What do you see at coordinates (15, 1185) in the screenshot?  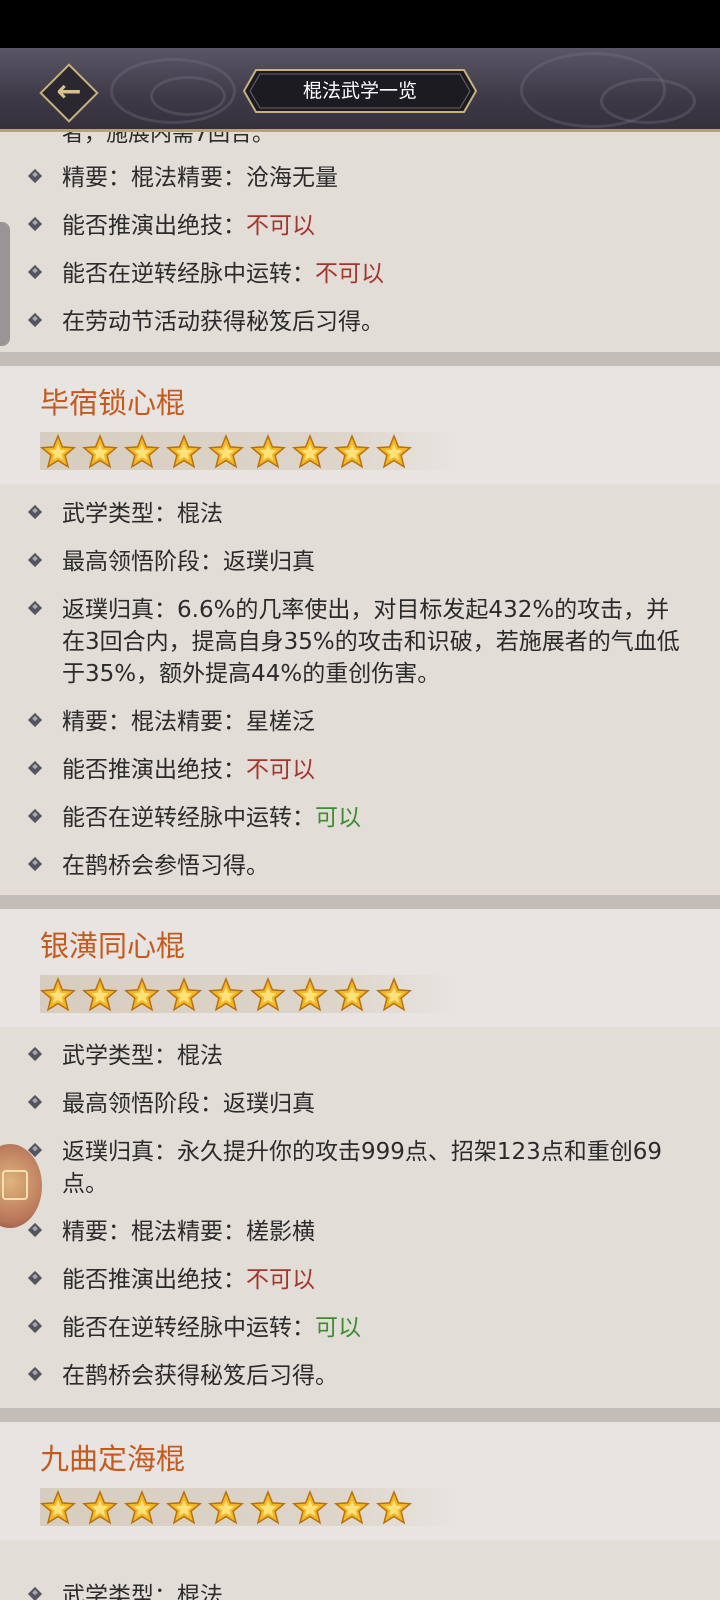 I see `chest-outline` at bounding box center [15, 1185].